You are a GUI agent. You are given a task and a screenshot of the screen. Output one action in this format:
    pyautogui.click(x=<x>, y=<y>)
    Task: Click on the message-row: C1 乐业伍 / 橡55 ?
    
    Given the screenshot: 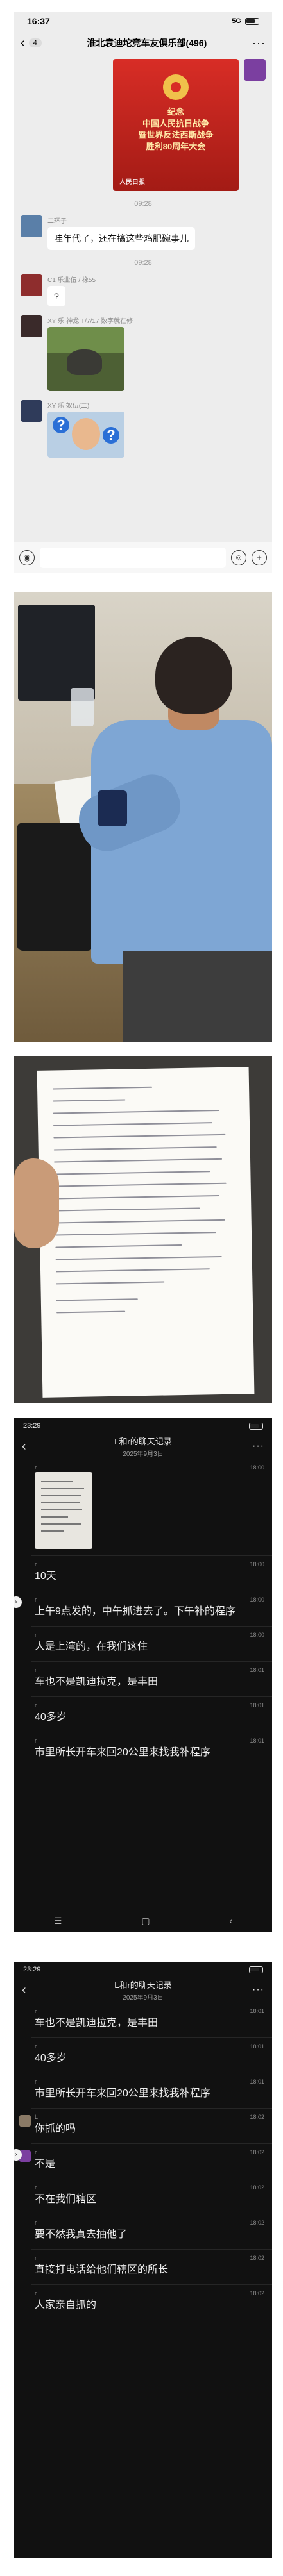 What is the action you would take?
    pyautogui.click(x=143, y=290)
    